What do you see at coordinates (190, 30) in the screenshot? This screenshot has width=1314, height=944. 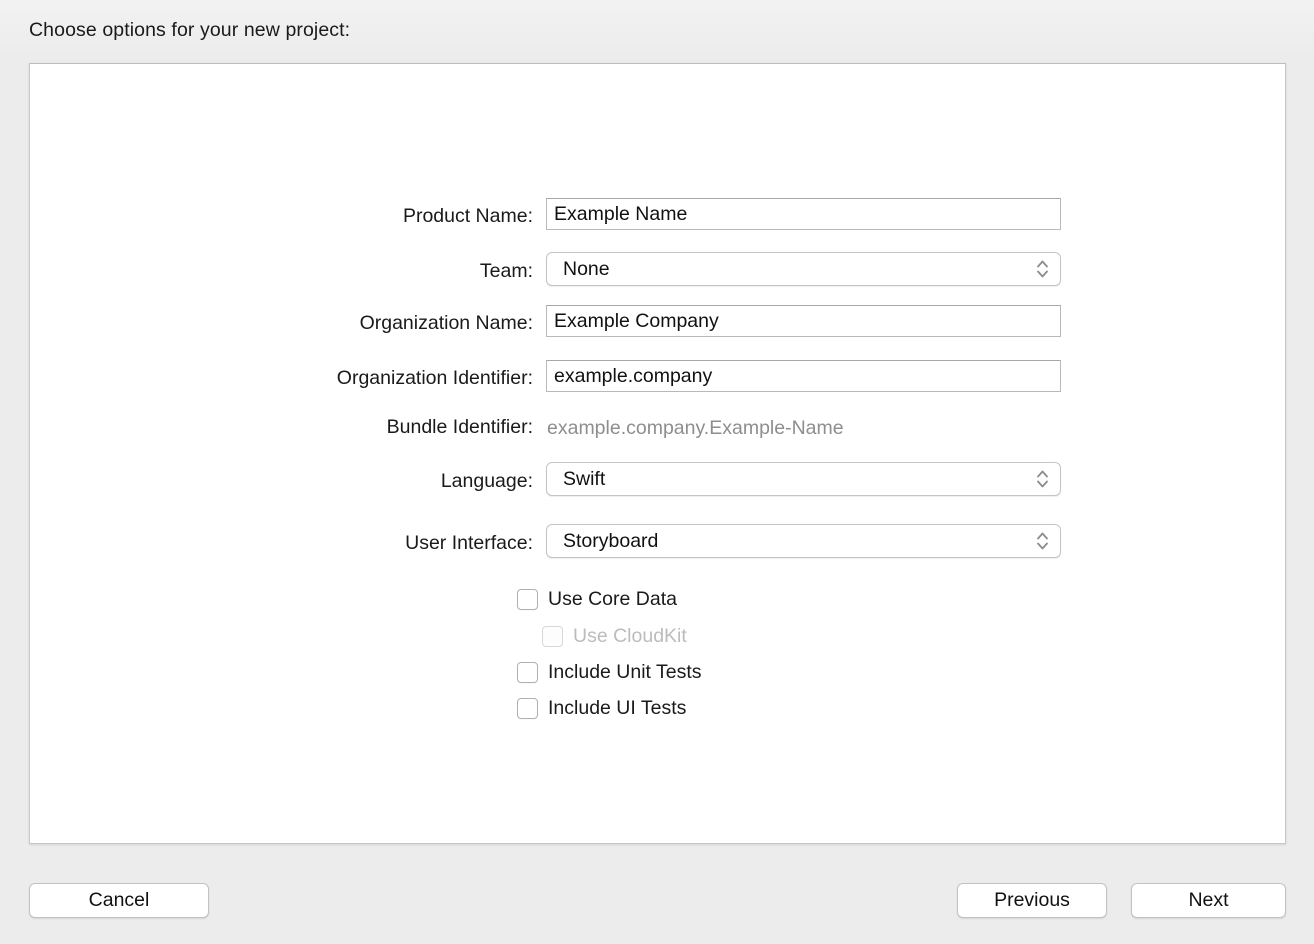 I see `page-title: Choose options for your new project:` at bounding box center [190, 30].